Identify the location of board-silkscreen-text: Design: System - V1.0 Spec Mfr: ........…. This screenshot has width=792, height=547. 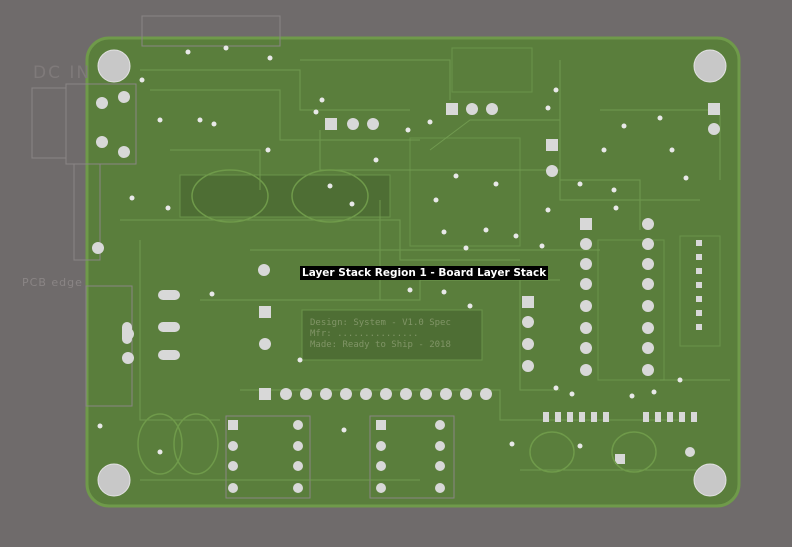
(380, 334).